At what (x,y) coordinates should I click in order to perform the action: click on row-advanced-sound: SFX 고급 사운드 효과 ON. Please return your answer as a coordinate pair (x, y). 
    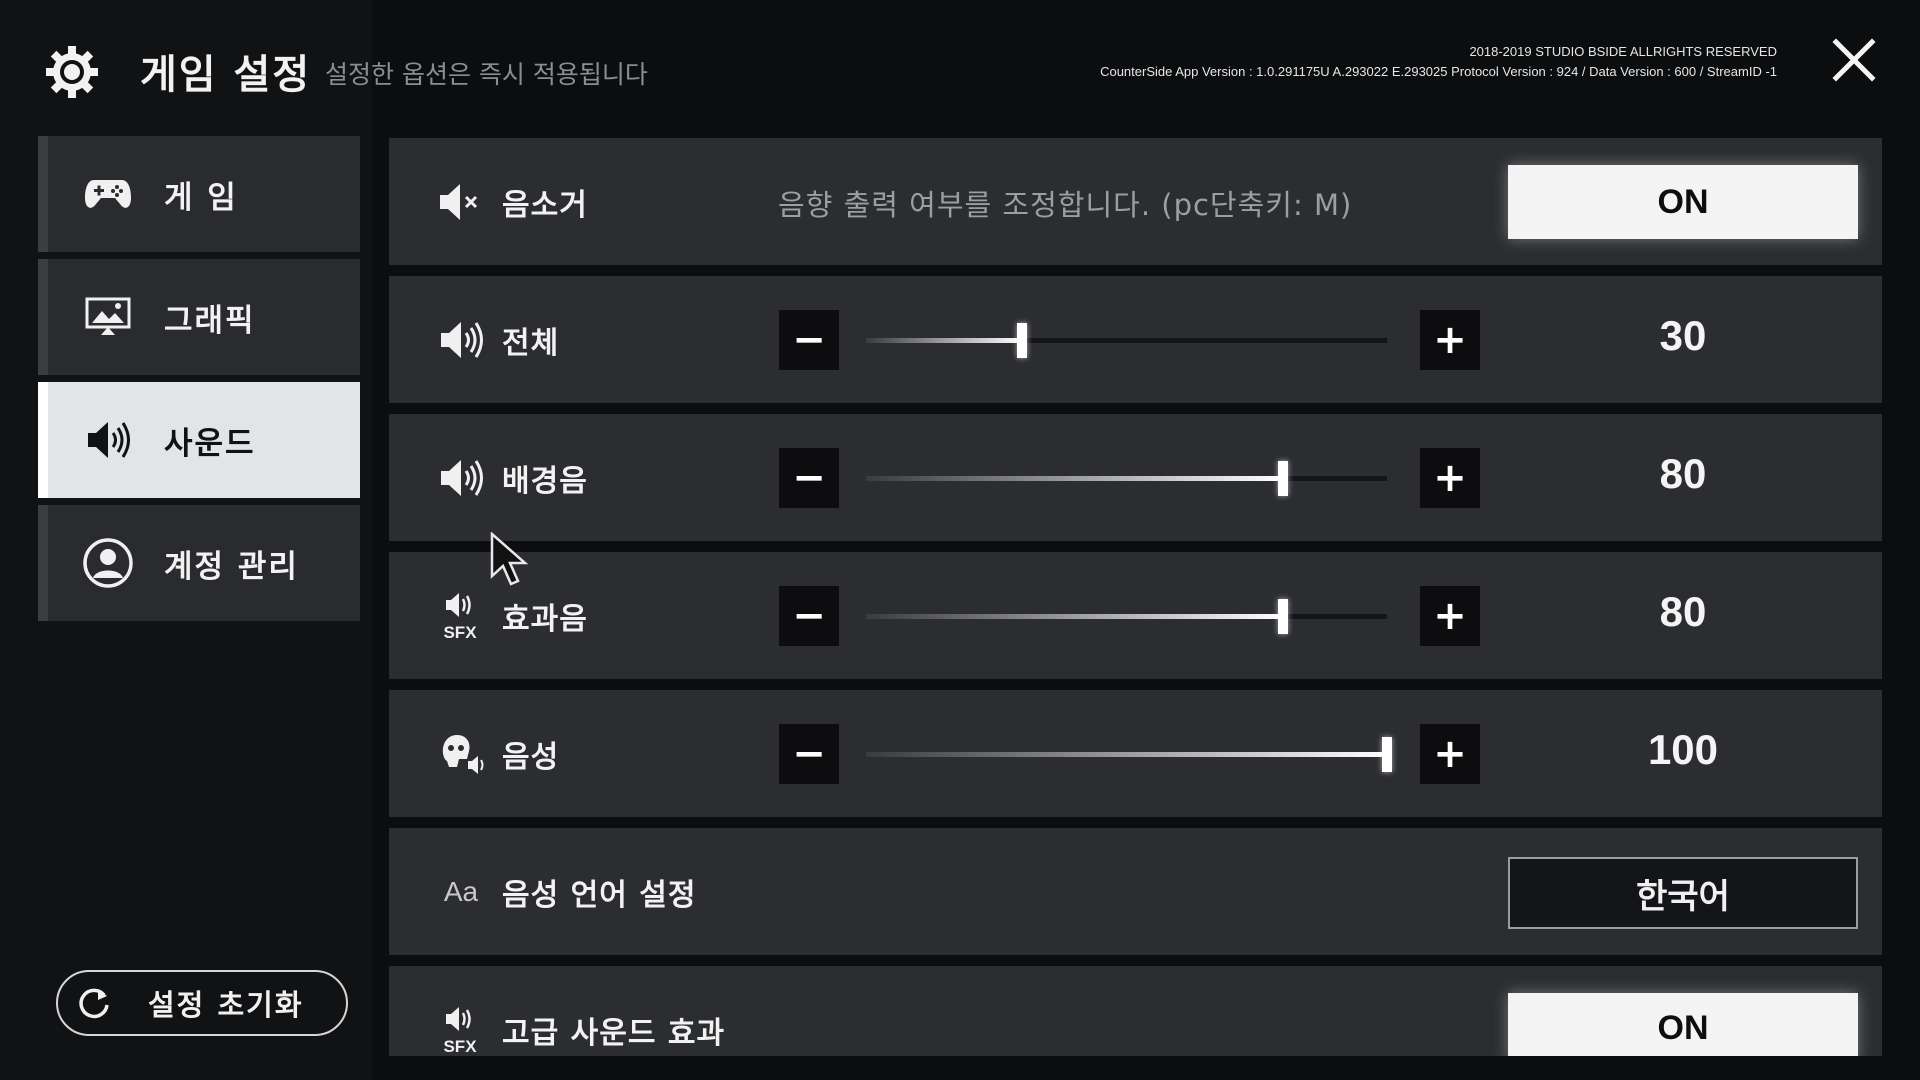
    Looking at the image, I should click on (1135, 1011).